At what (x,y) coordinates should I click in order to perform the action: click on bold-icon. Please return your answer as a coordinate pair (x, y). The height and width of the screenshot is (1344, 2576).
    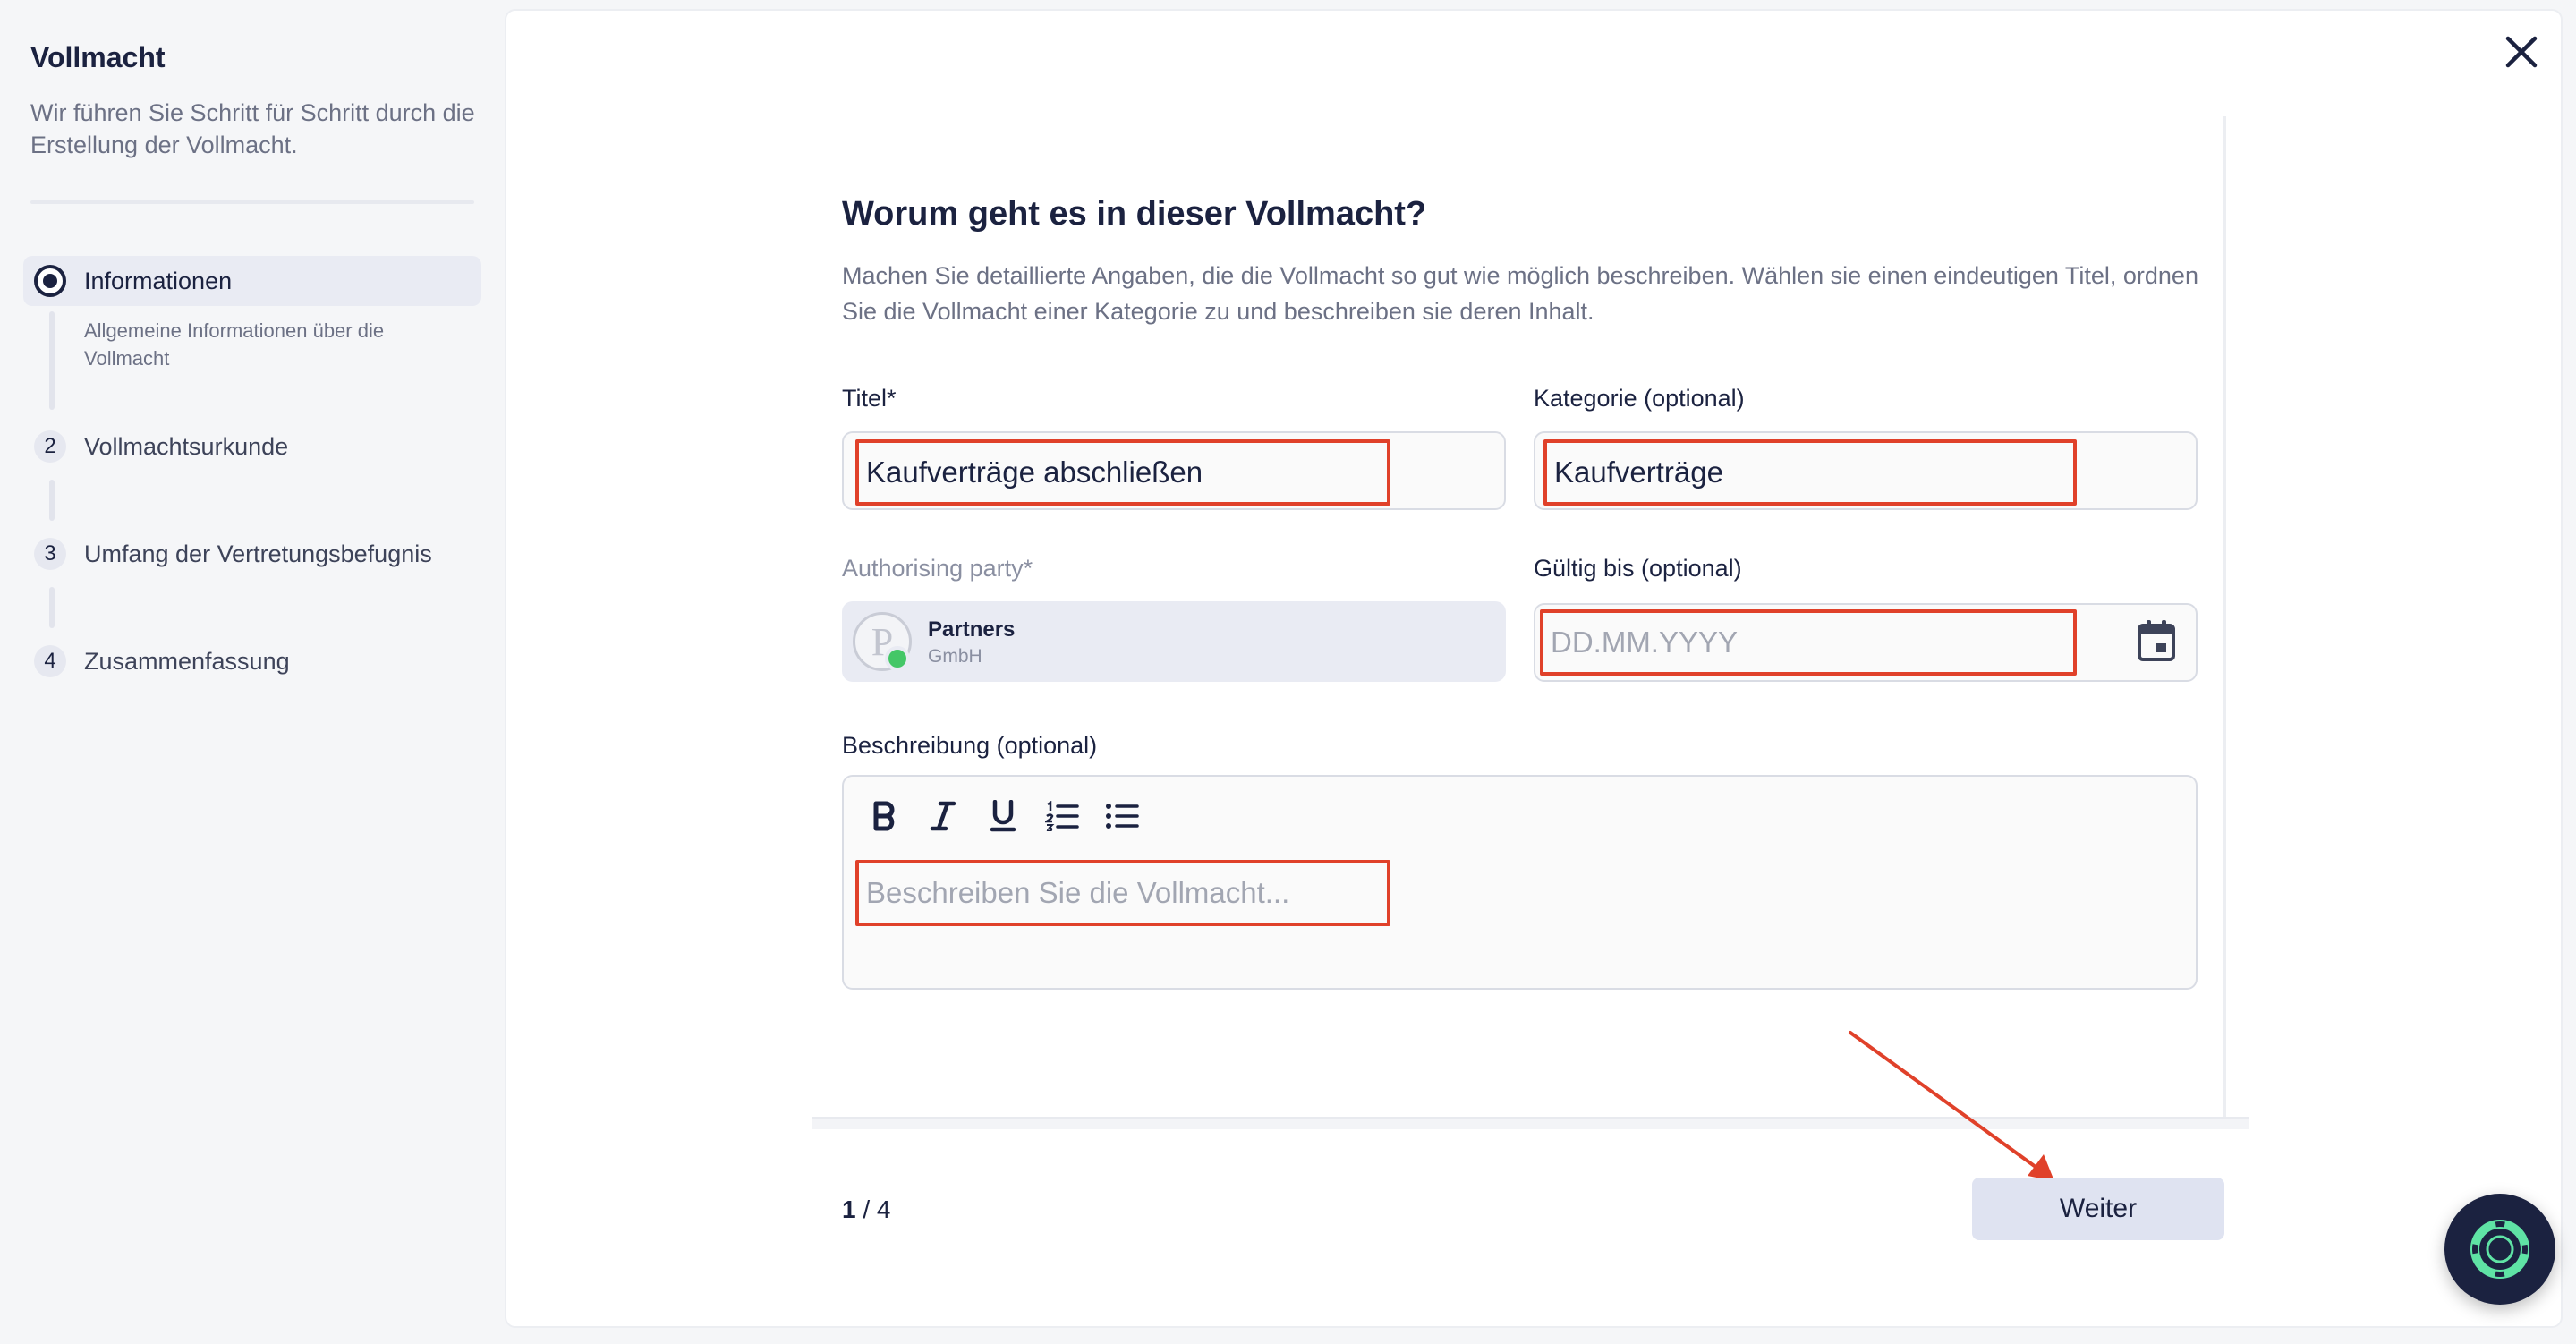
    Looking at the image, I should click on (884, 816).